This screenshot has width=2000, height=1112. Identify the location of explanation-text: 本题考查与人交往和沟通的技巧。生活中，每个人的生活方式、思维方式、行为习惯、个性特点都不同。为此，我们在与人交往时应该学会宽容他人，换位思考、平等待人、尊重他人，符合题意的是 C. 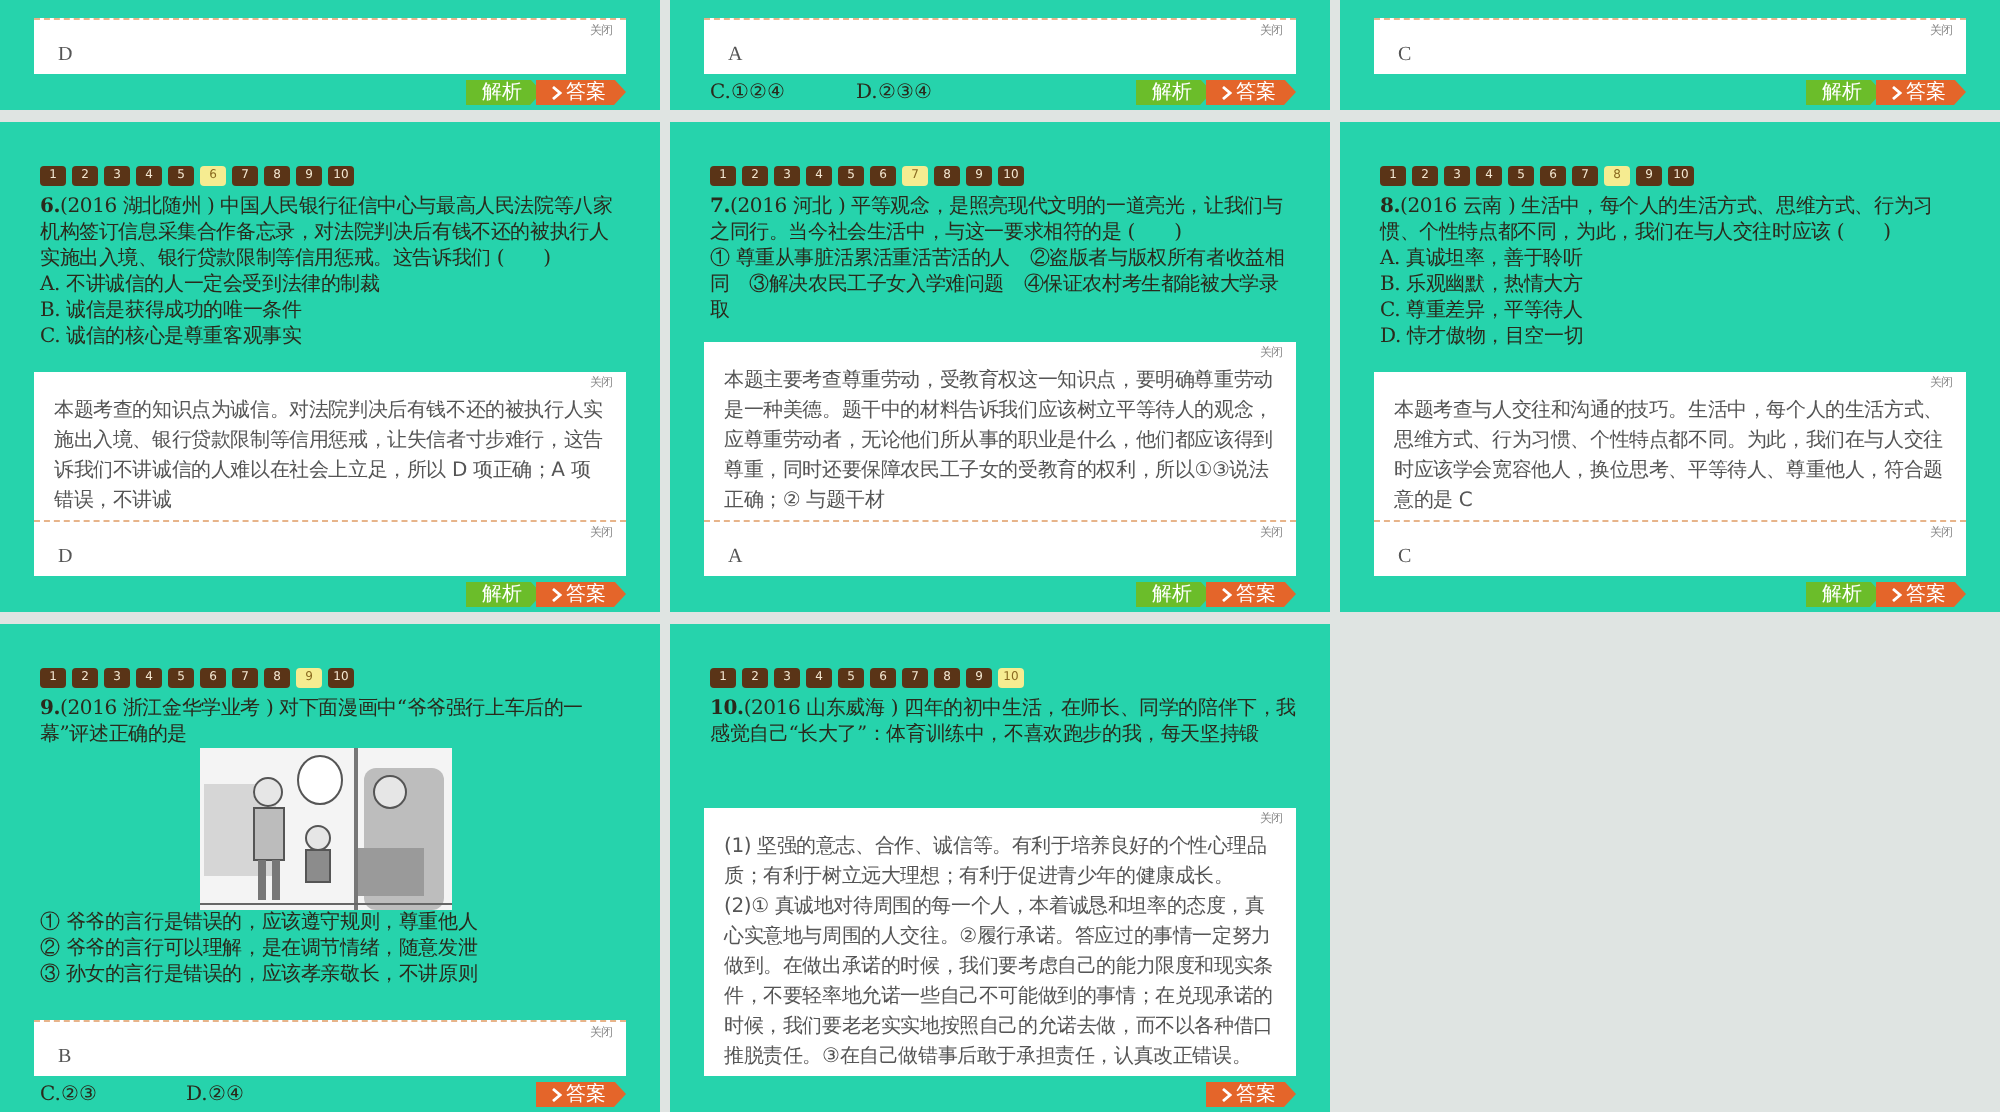
(1669, 456).